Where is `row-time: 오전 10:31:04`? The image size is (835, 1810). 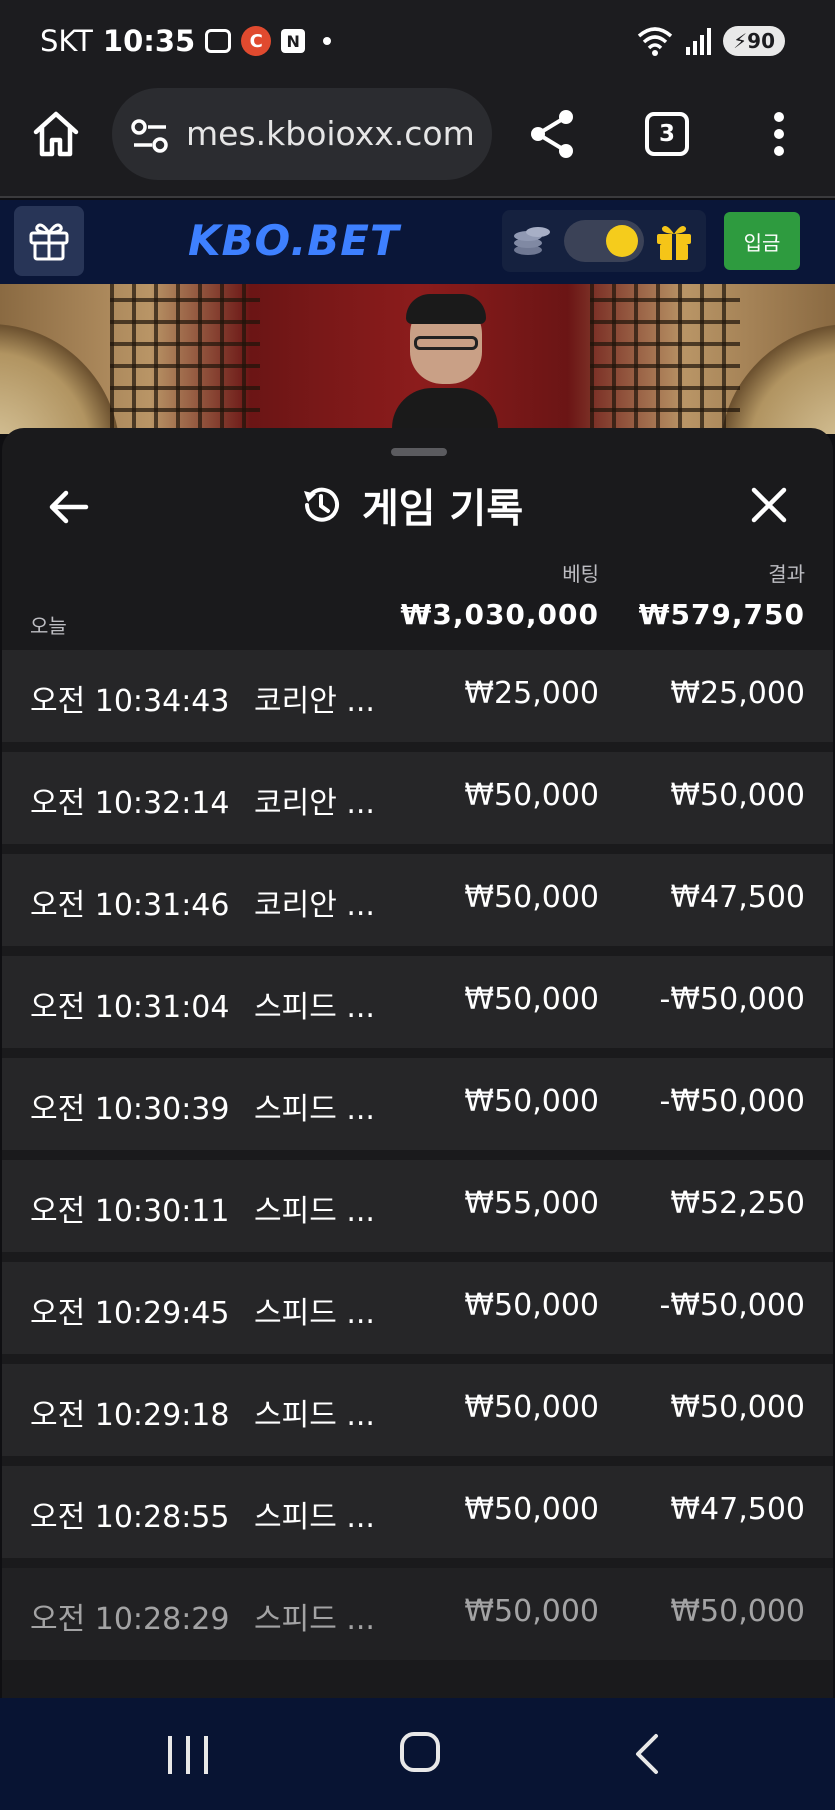 row-time: 오전 10:31:04 is located at coordinates (130, 1007).